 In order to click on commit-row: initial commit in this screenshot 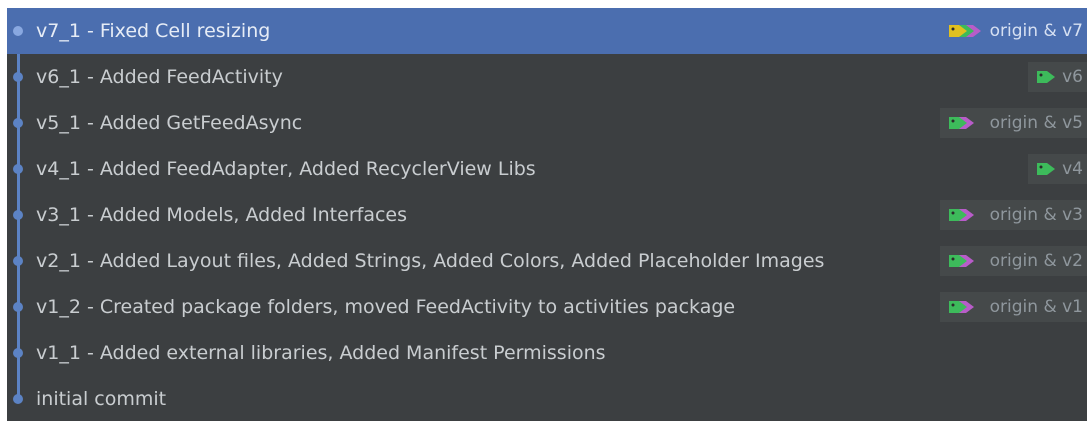, I will do `click(547, 399)`.